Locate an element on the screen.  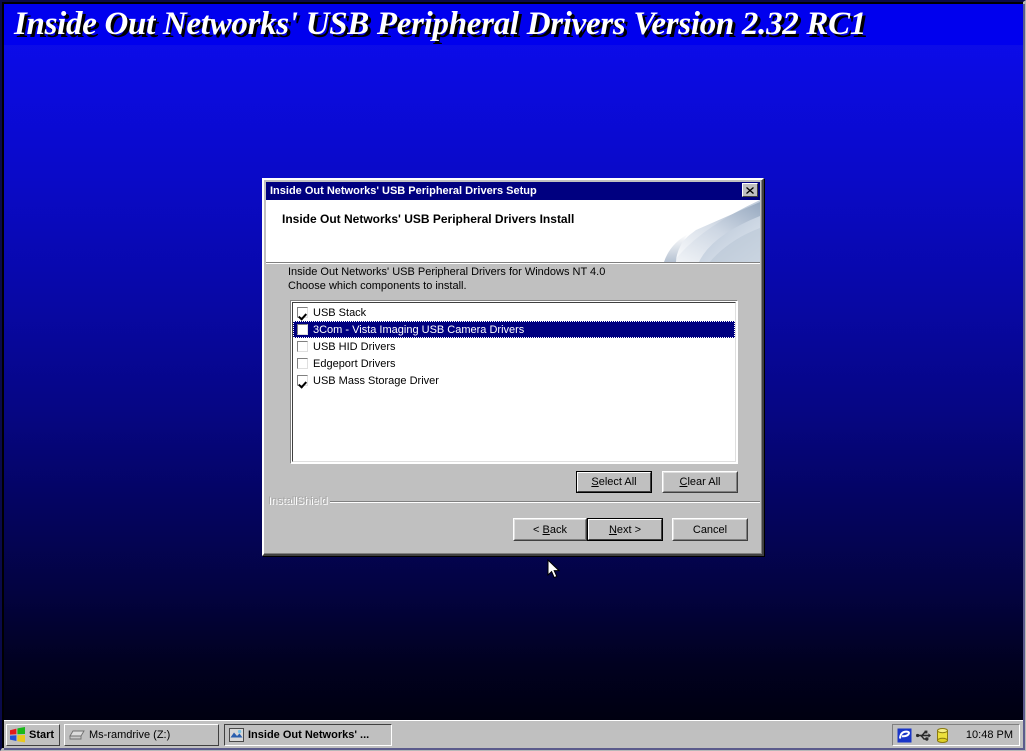
taskbar-item-label: Ms-ramdrive (Z:) is located at coordinates (130, 735).